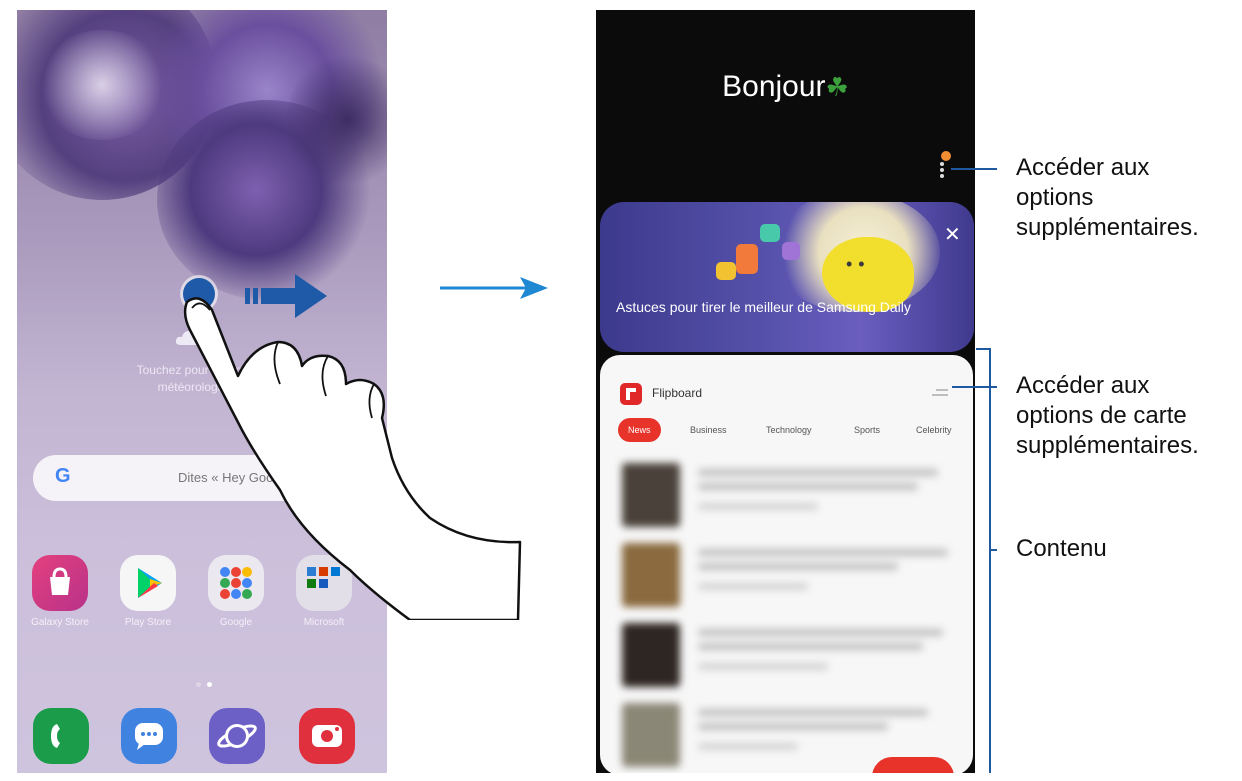 This screenshot has height=781, width=1242. I want to click on tab-news: News, so click(639, 430).